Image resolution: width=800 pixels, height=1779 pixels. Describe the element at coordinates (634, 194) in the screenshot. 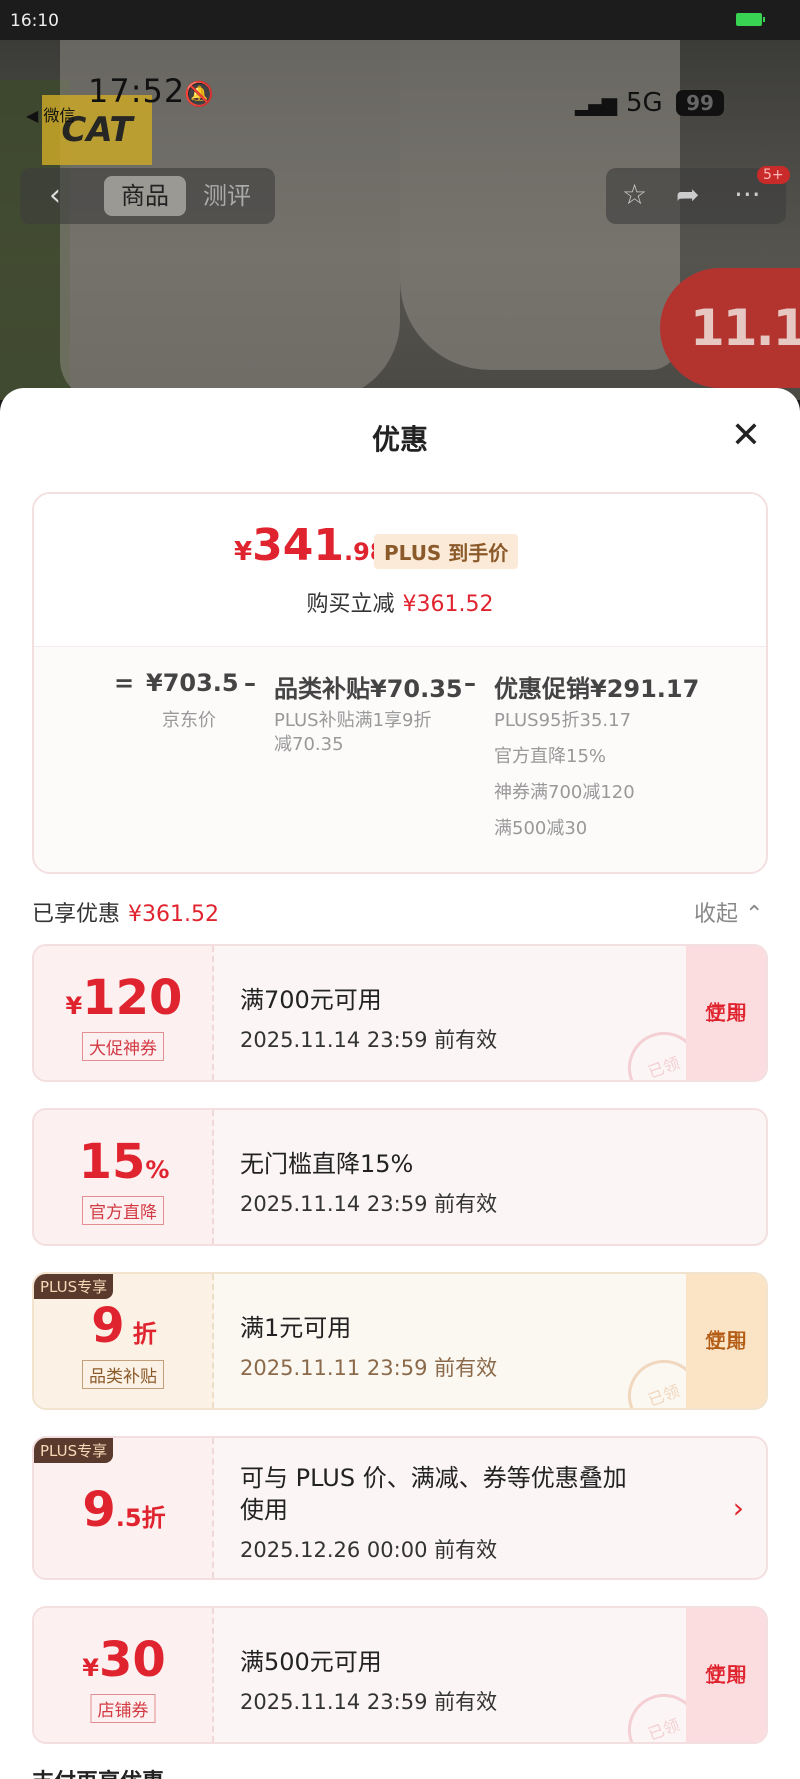

I see `star-icon: ☆` at that location.